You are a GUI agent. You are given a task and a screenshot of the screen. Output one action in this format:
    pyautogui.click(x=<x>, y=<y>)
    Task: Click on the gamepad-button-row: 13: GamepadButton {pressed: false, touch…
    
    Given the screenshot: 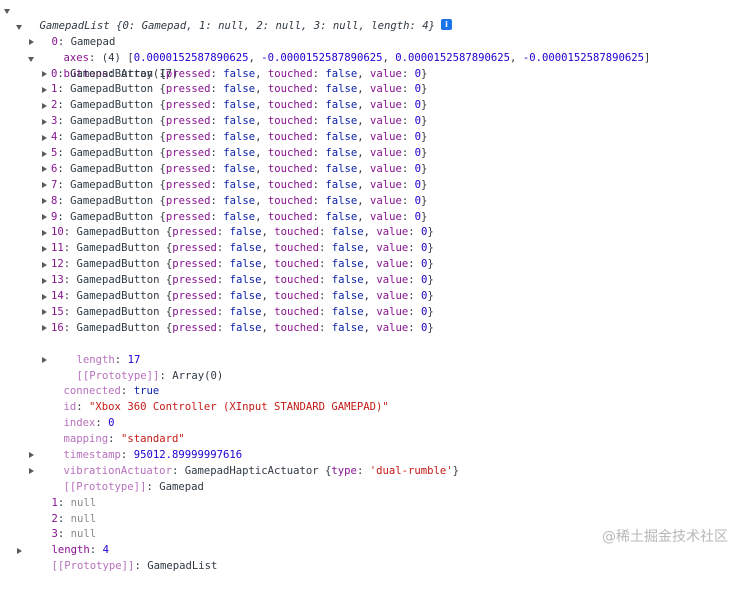 What is the action you would take?
    pyautogui.click(x=378, y=281)
    